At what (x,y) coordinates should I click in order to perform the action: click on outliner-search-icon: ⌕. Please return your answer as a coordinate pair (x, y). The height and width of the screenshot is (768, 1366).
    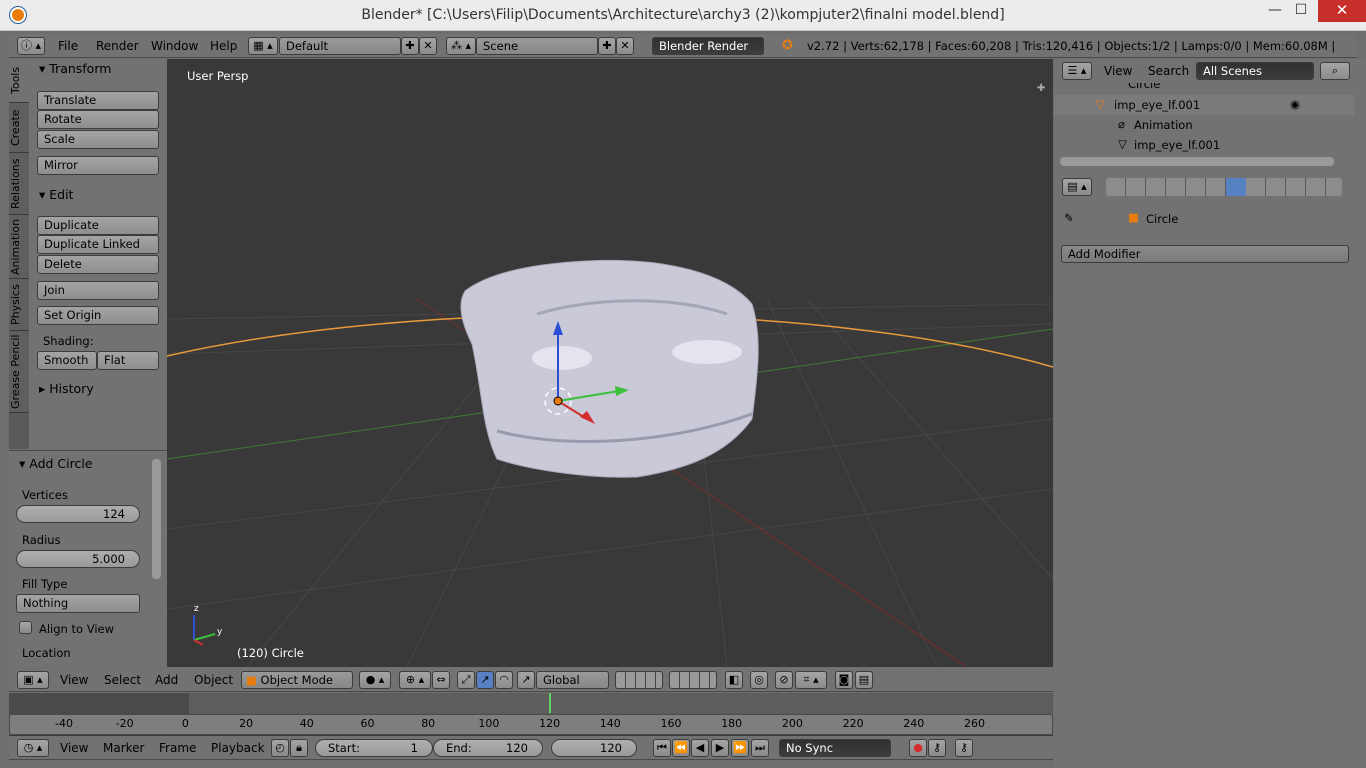
    Looking at the image, I should click on (1335, 71).